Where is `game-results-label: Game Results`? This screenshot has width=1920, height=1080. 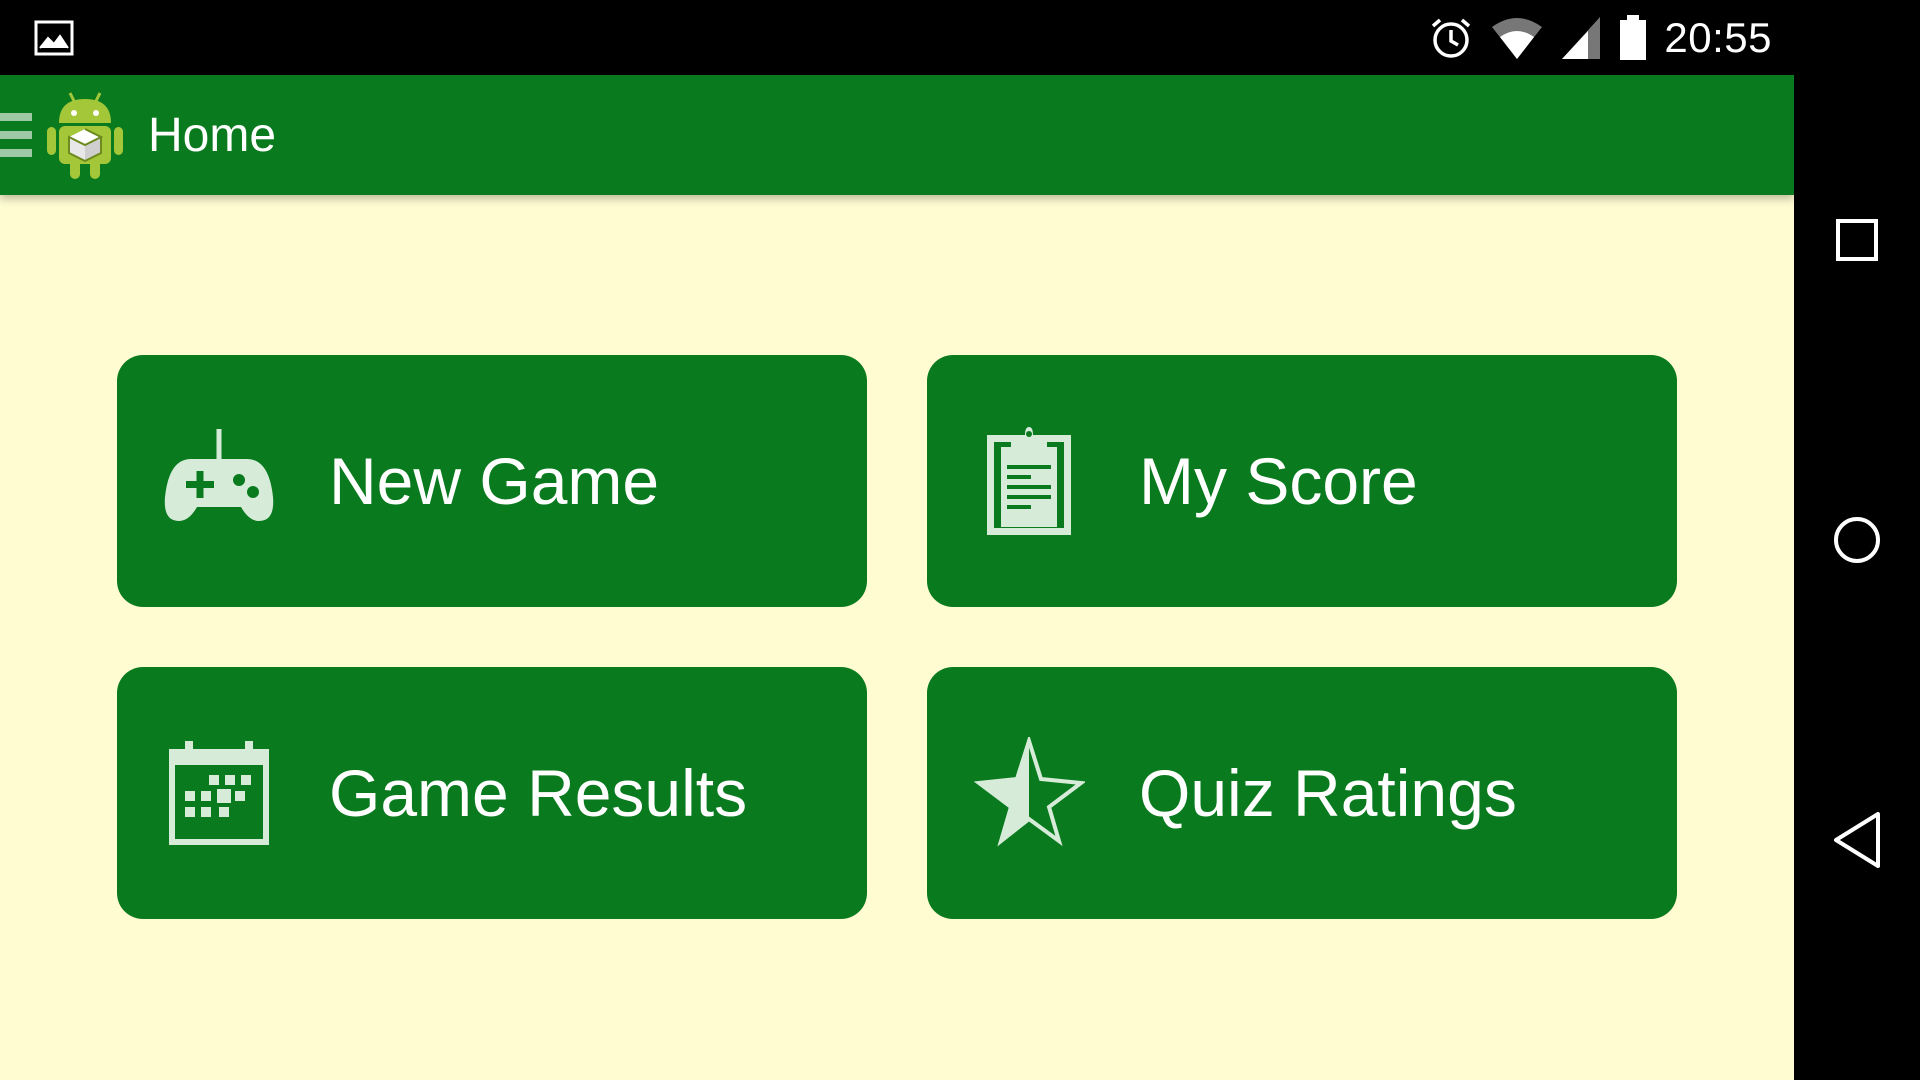
game-results-label: Game Results is located at coordinates (538, 793).